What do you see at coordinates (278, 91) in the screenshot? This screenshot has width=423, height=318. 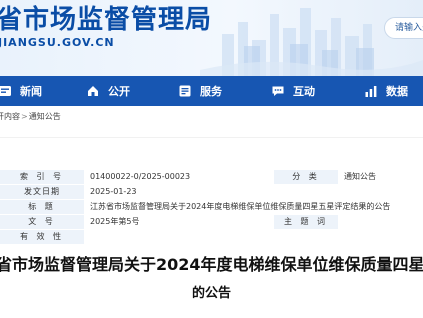 I see `interaction-icon` at bounding box center [278, 91].